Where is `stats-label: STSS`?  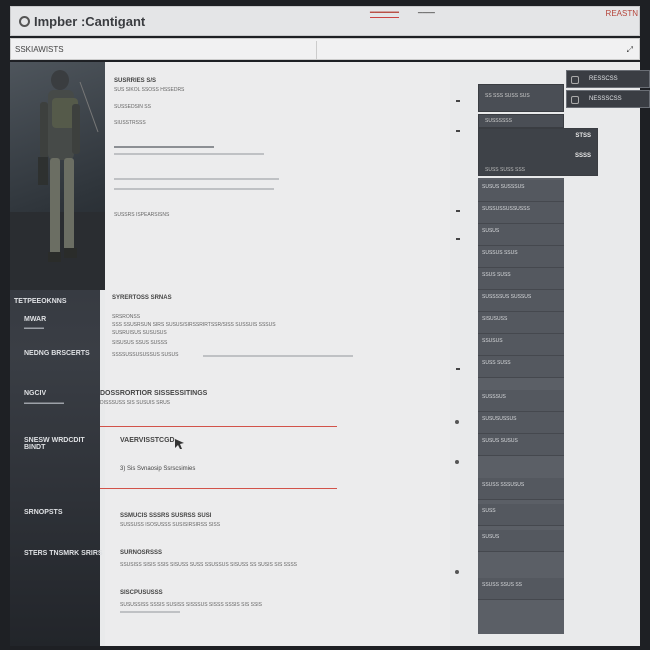 stats-label: STSS is located at coordinates (583, 136).